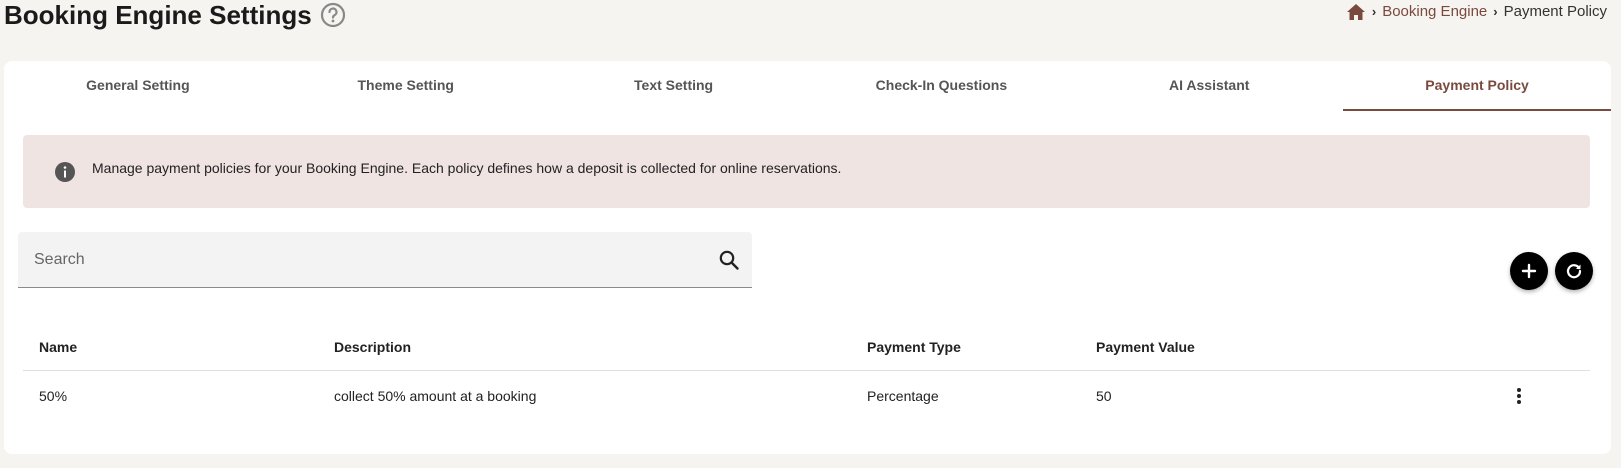  Describe the element at coordinates (372, 347) in the screenshot. I see `column-header-description: Description` at that location.